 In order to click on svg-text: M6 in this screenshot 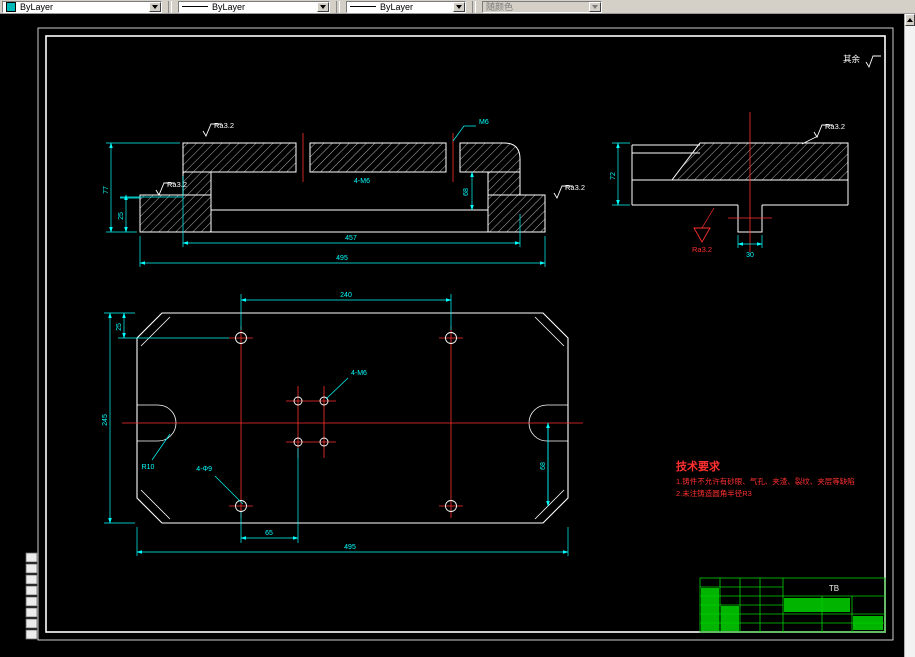, I will do `click(484, 122)`.